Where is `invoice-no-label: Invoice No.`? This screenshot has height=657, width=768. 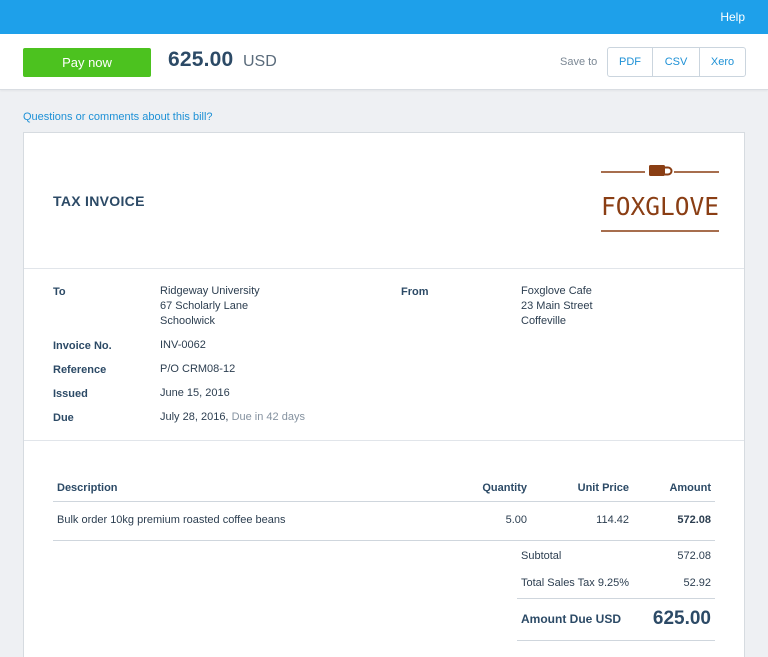
invoice-no-label: Invoice No. is located at coordinates (82, 346).